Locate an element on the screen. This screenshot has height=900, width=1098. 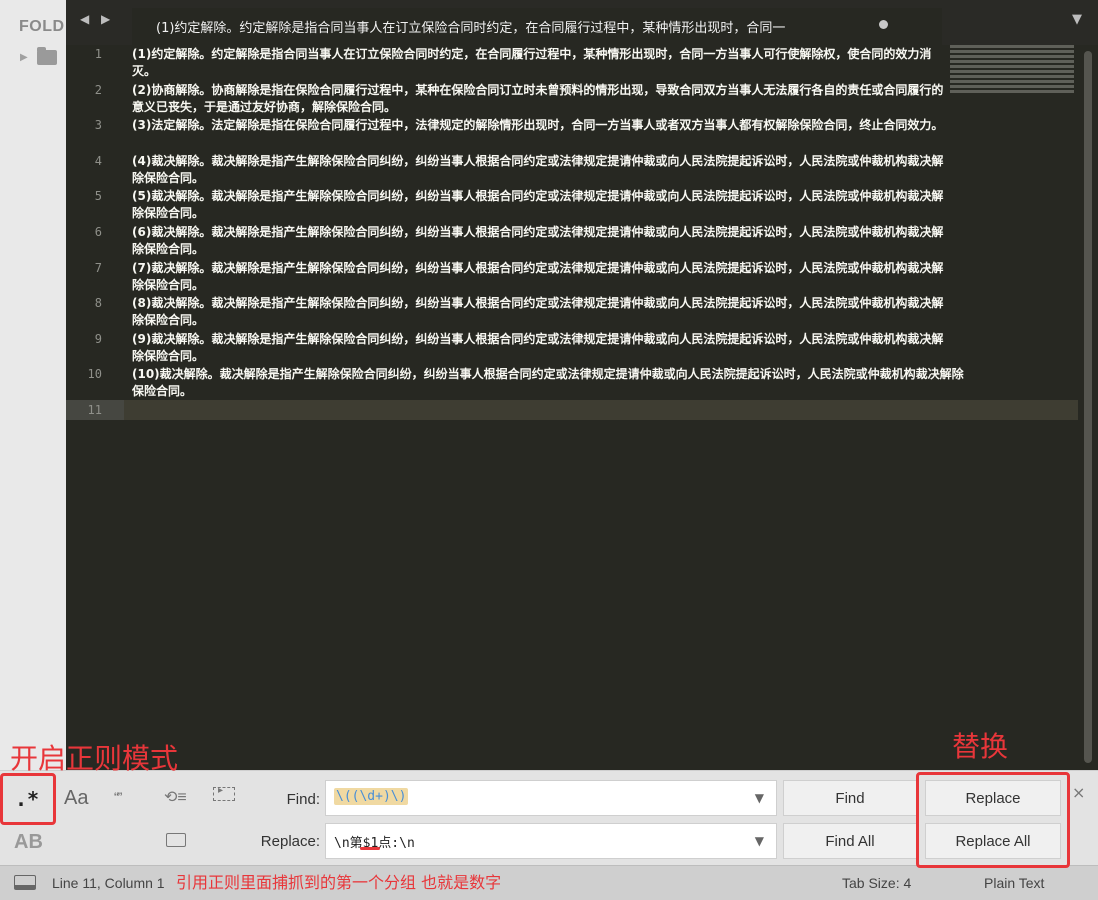
unsaved-dot-icon is located at coordinates (883, 24).